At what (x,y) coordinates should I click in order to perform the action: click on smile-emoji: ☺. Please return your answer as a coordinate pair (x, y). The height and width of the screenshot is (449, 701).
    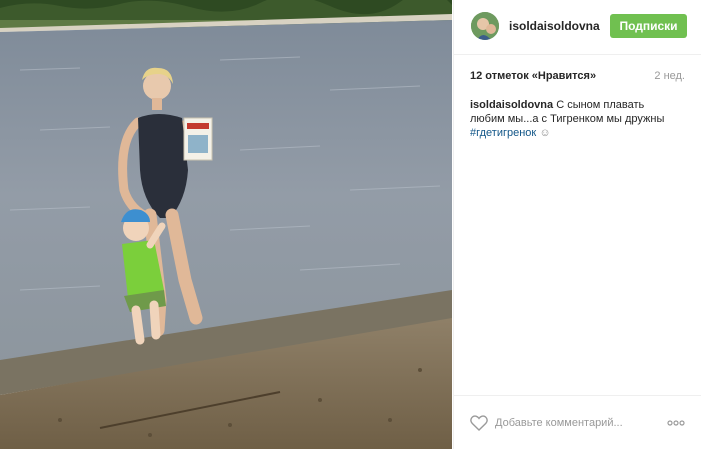
    Looking at the image, I should click on (545, 133).